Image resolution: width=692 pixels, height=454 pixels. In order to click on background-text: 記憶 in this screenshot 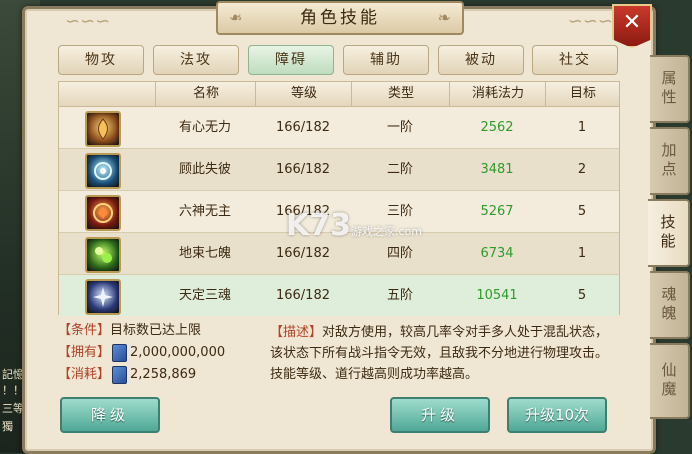, I will do `click(13, 374)`.